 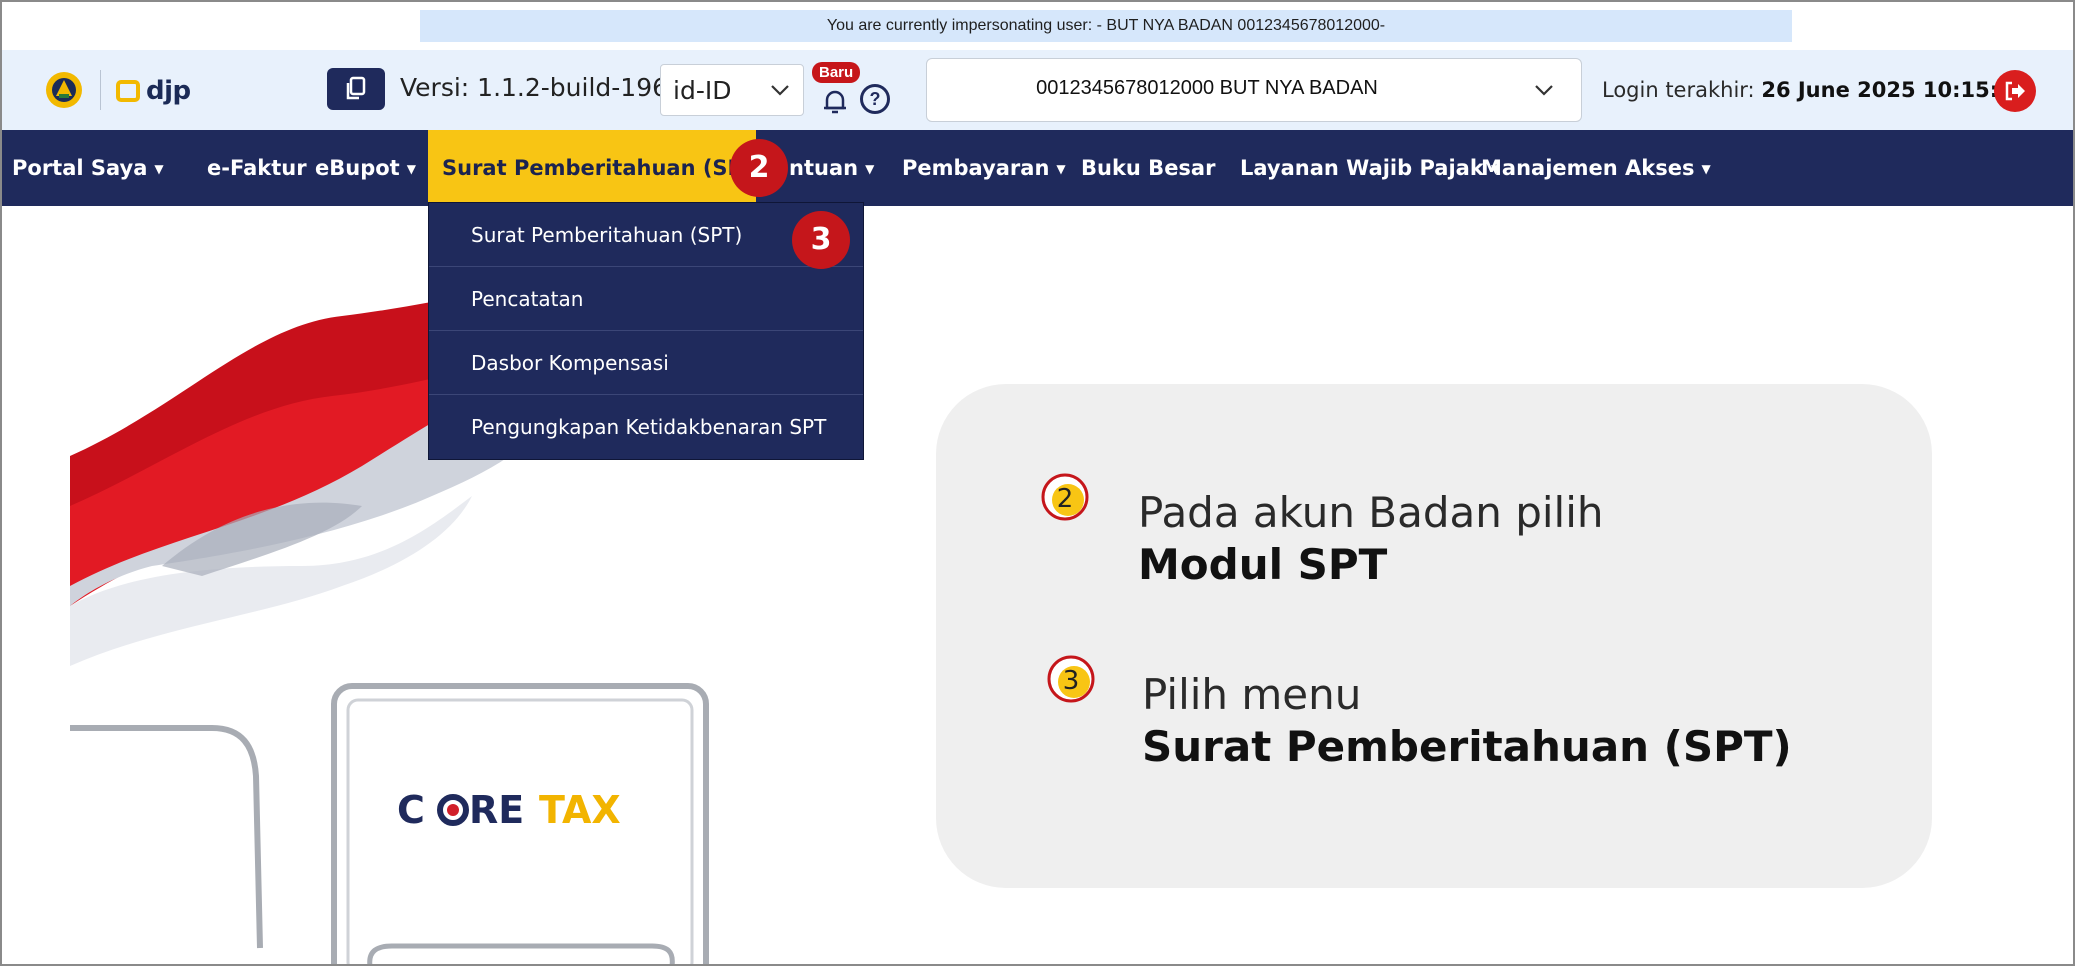 I want to click on nav-e-faktur: e-Faktur, so click(x=257, y=168).